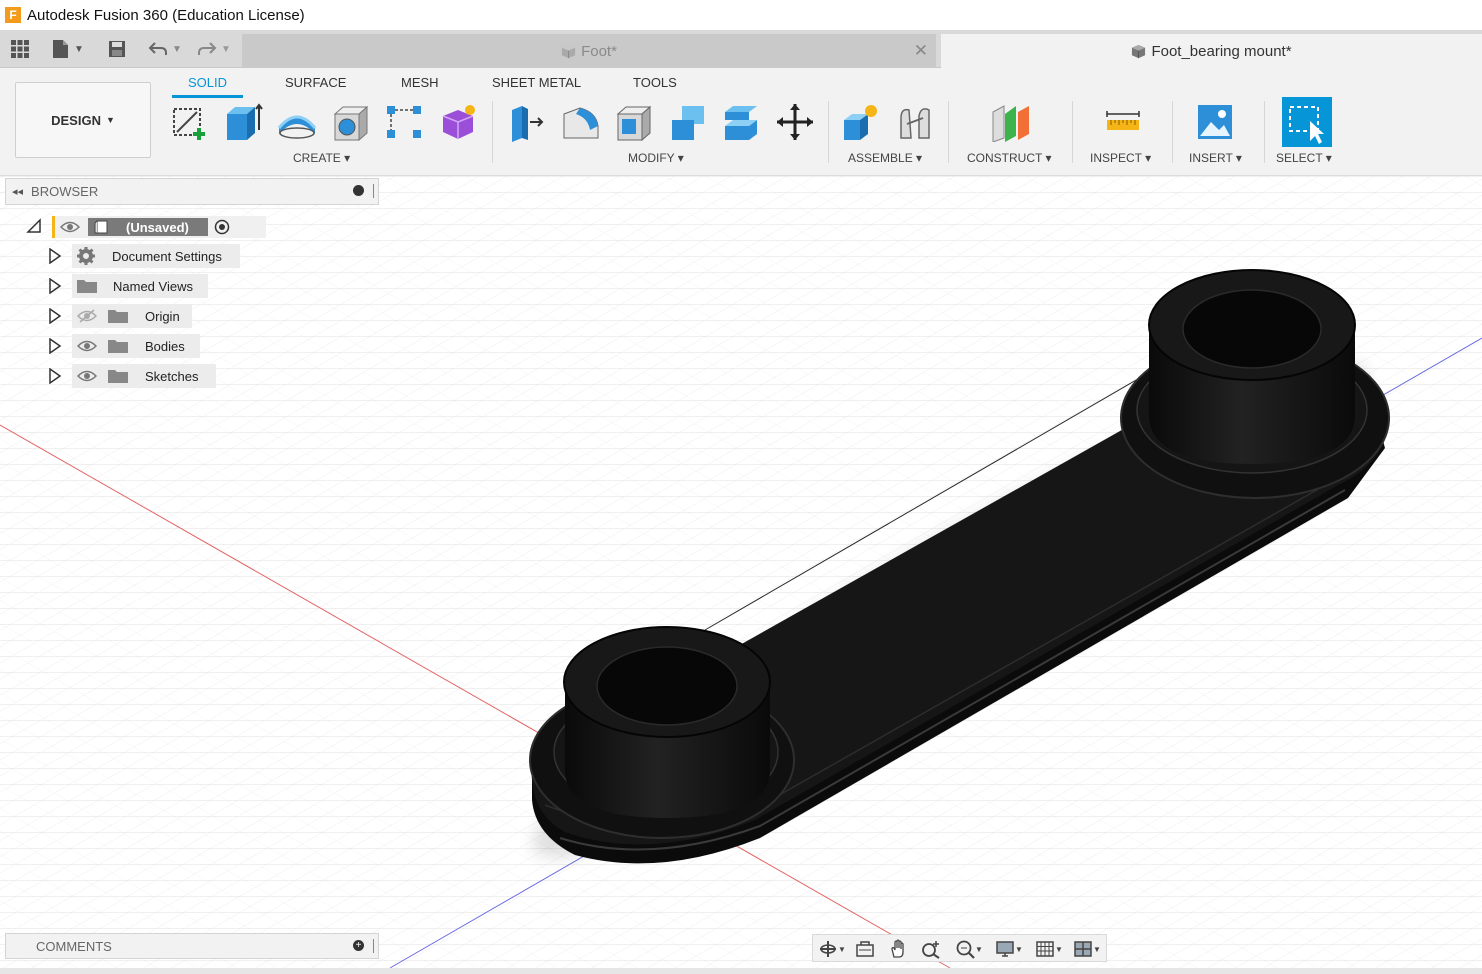 This screenshot has height=974, width=1482. Describe the element at coordinates (87, 316) in the screenshot. I see `eye-hidden-icon` at that location.